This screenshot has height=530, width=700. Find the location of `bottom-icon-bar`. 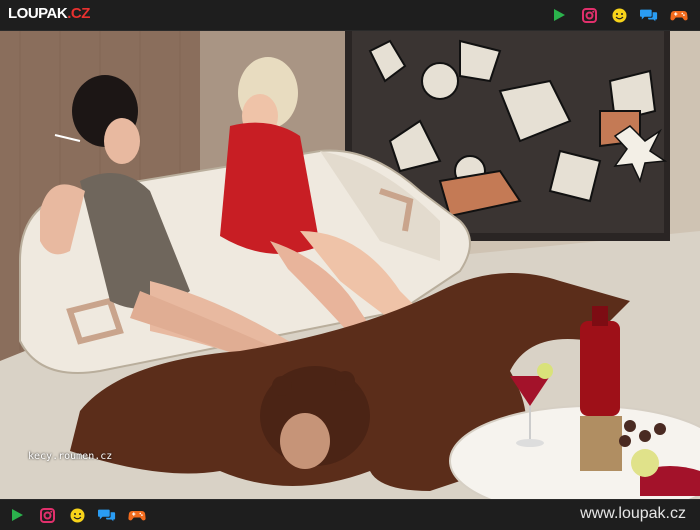

bottom-icon-bar is located at coordinates (73, 515).